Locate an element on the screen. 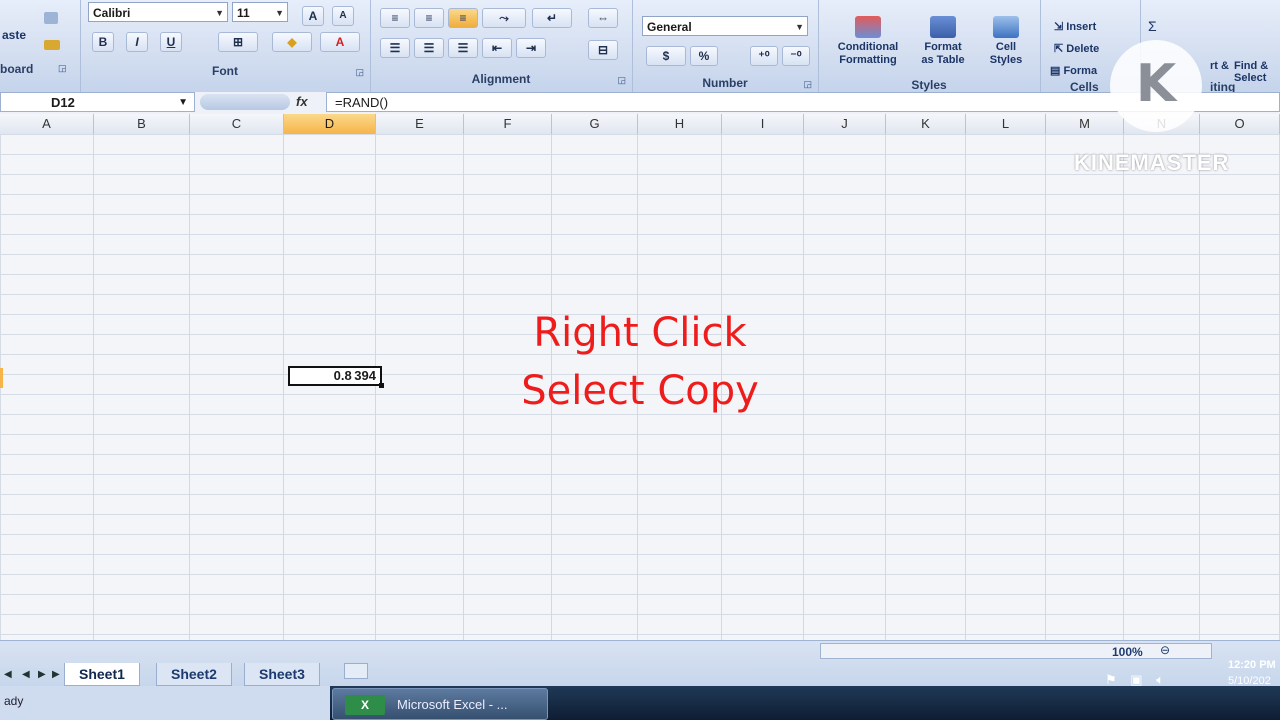  increase-decimal-icon: ⁺⁰ is located at coordinates (764, 56).